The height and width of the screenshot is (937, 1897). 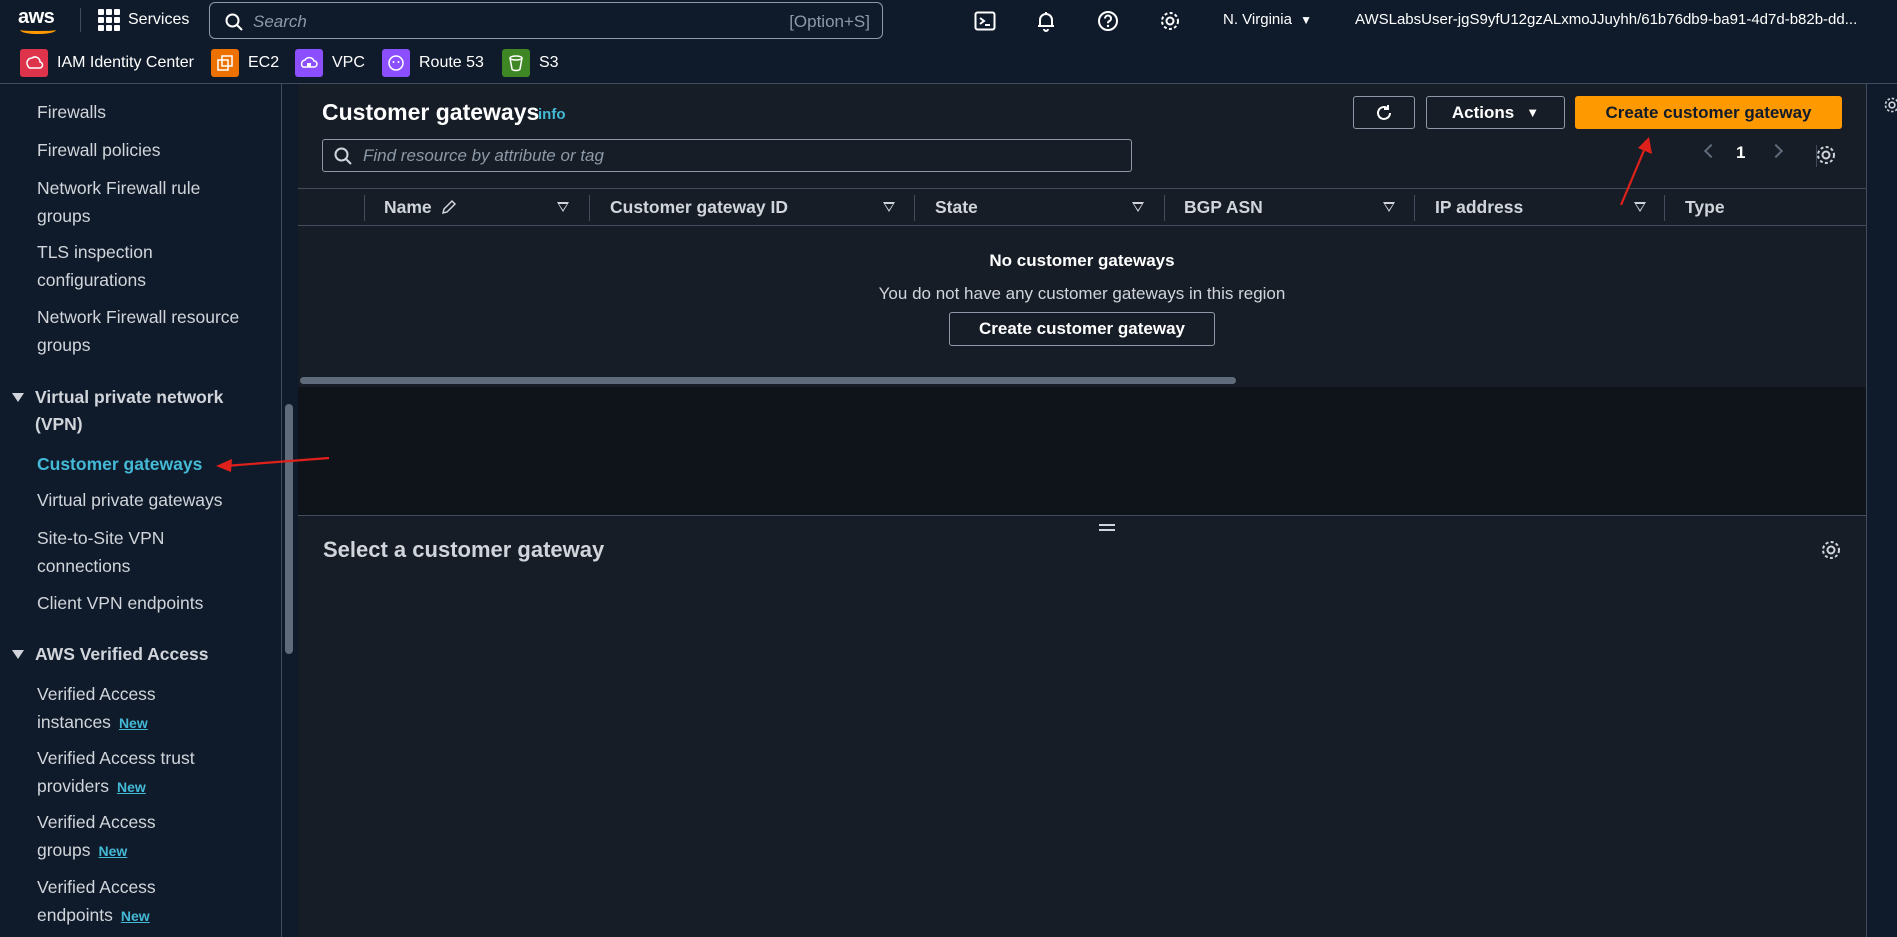 What do you see at coordinates (264, 62) in the screenshot?
I see `favorite-label: EC2` at bounding box center [264, 62].